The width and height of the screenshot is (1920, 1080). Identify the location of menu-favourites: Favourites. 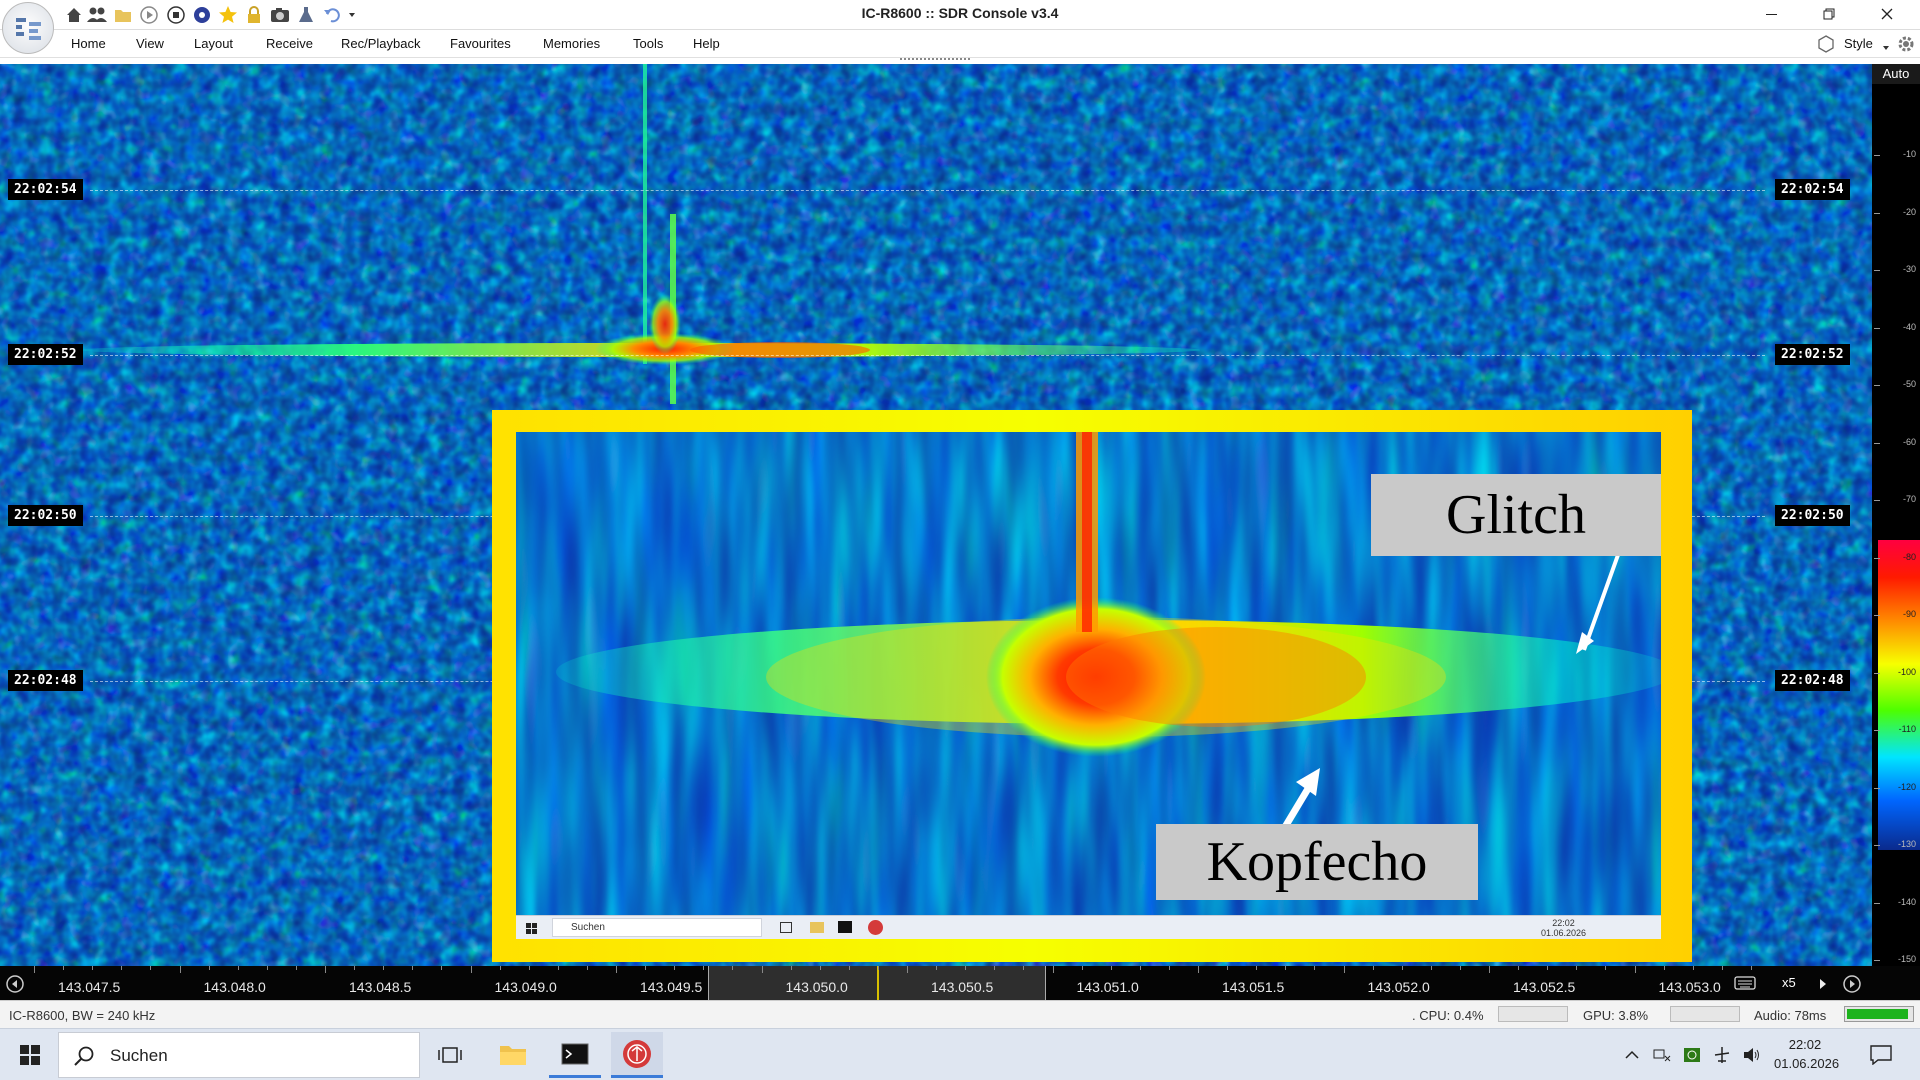
(480, 44).